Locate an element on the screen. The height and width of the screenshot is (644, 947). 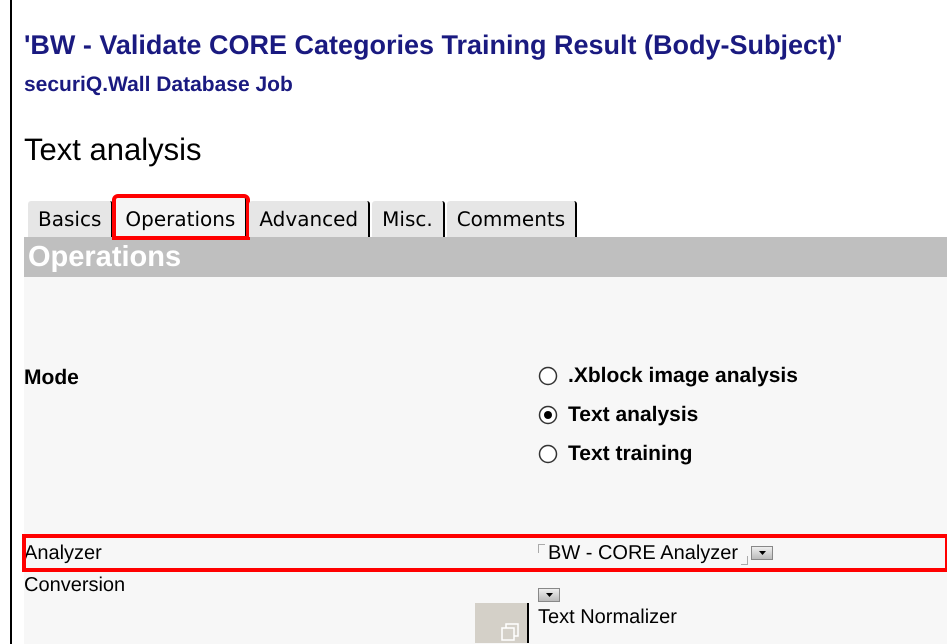
radio-label: .Xblock image analysis is located at coordinates (683, 376).